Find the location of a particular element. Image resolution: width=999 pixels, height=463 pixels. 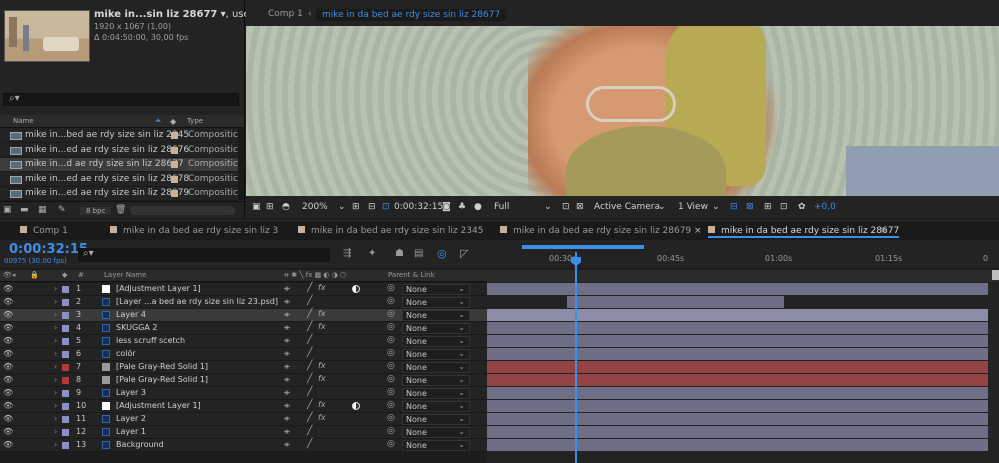

resolution-chevron-icon: ⌄ is located at coordinates (548, 207).